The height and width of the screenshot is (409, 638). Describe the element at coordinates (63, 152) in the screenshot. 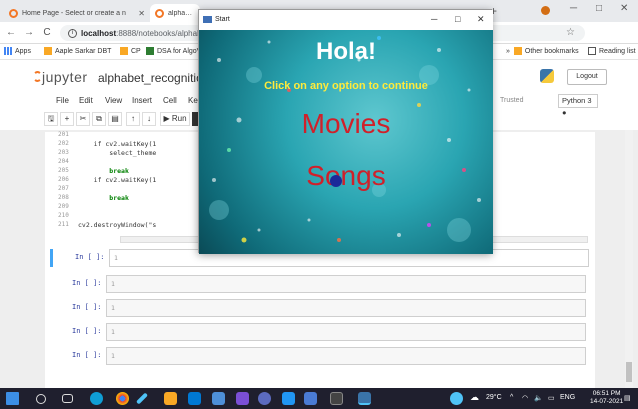

I see `line-number: 203` at that location.